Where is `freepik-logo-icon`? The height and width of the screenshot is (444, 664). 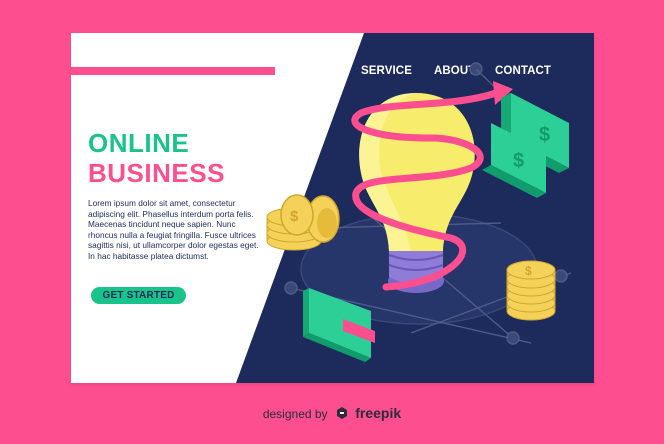
freepik-logo-icon is located at coordinates (342, 414).